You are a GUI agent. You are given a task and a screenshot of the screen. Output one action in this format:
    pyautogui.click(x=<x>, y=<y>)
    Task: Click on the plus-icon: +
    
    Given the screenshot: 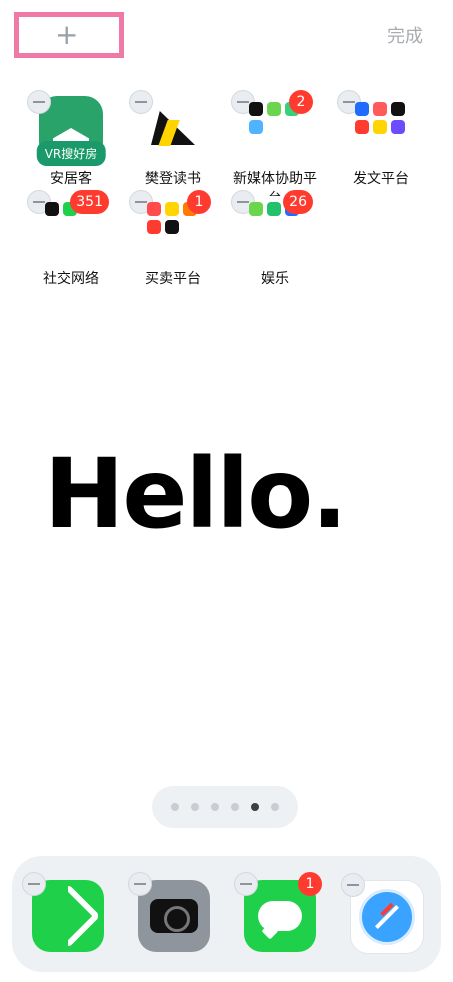 What is the action you would take?
    pyautogui.click(x=67, y=34)
    